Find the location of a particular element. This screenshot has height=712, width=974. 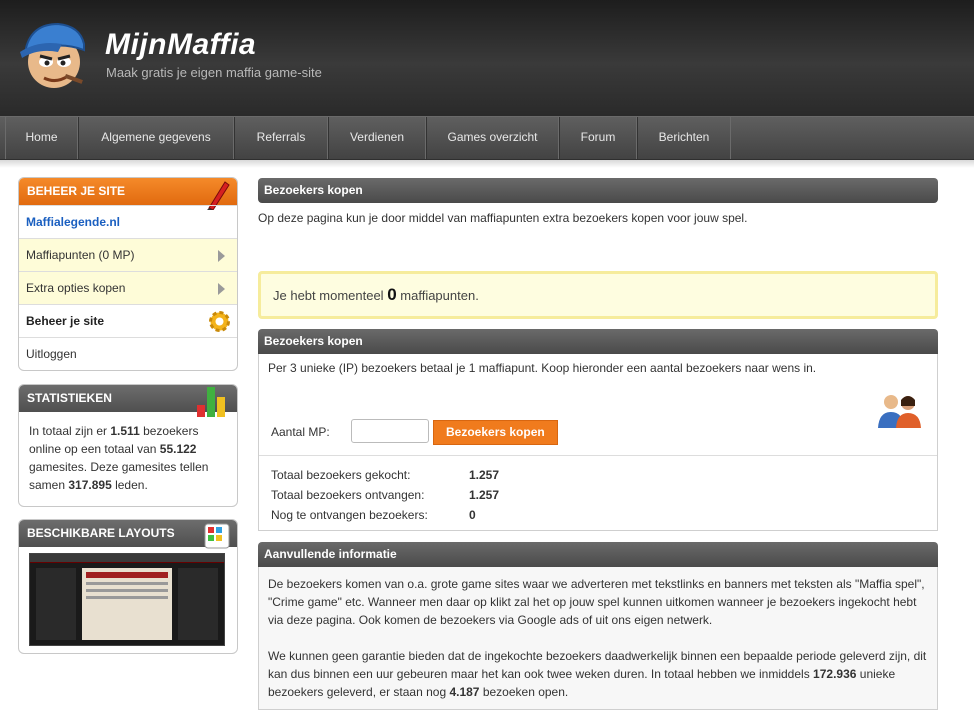

buy-visitors-button: Bezoekers kopen is located at coordinates (495, 432).